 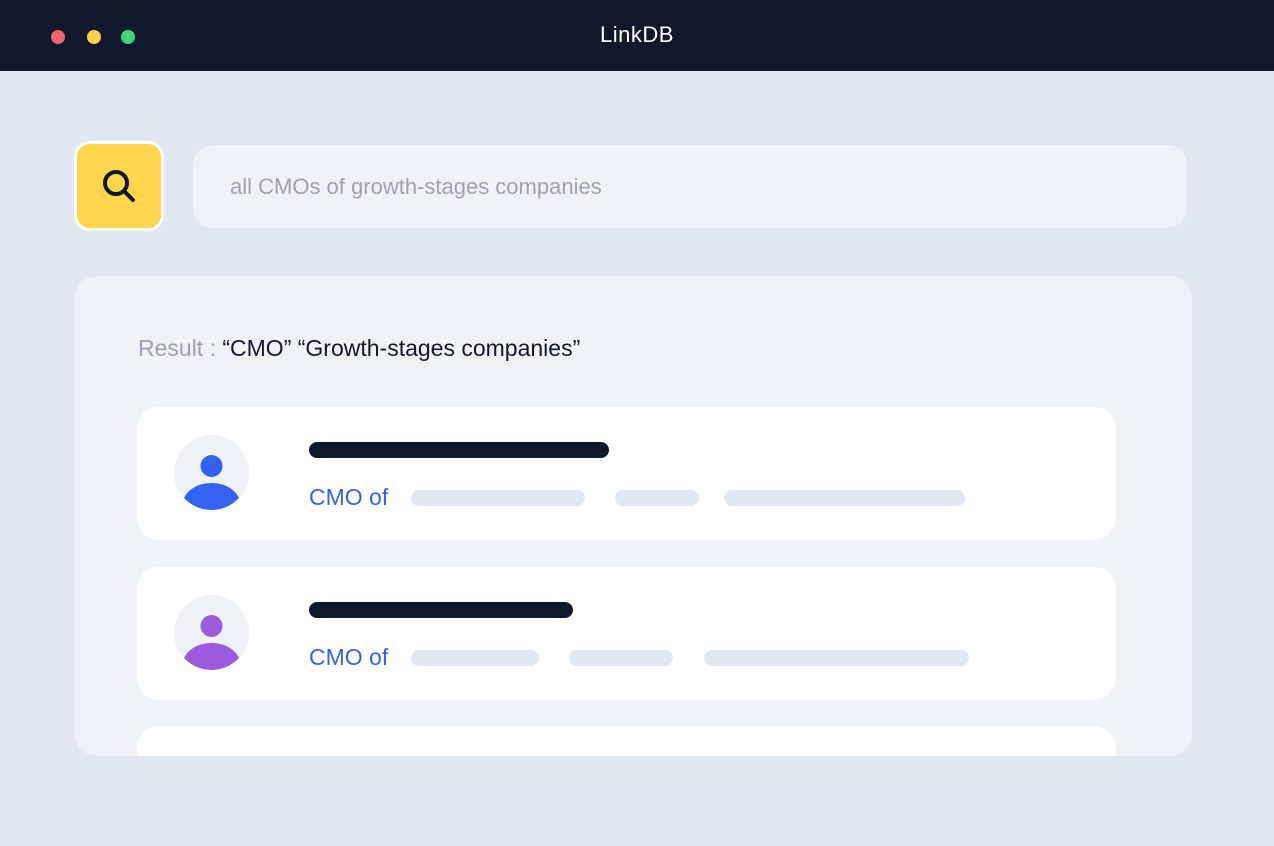 What do you see at coordinates (180, 348) in the screenshot?
I see `result-label: Result :` at bounding box center [180, 348].